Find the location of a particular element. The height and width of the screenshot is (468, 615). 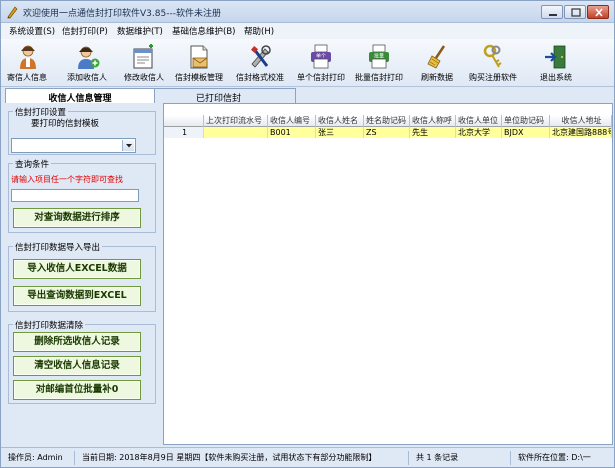

column-header: 收信人编号 is located at coordinates (292, 121).